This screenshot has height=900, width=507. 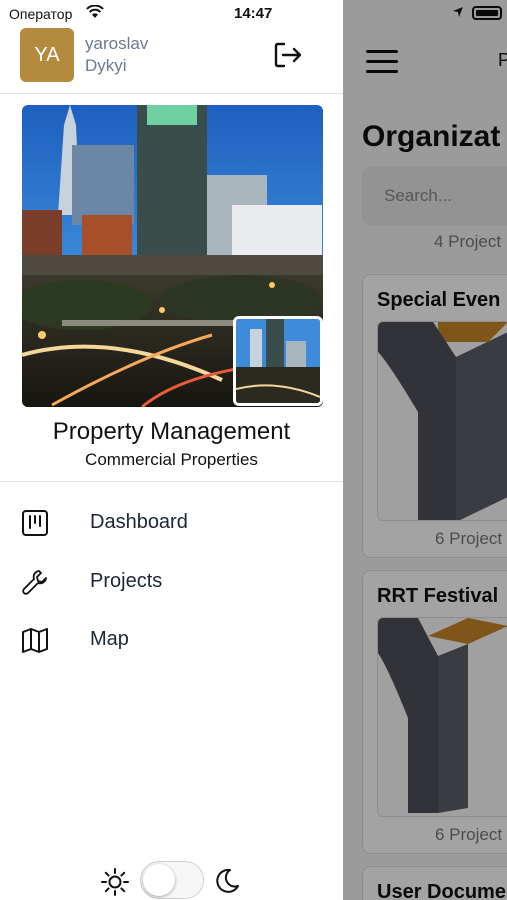 I want to click on map-icon, so click(x=35, y=640).